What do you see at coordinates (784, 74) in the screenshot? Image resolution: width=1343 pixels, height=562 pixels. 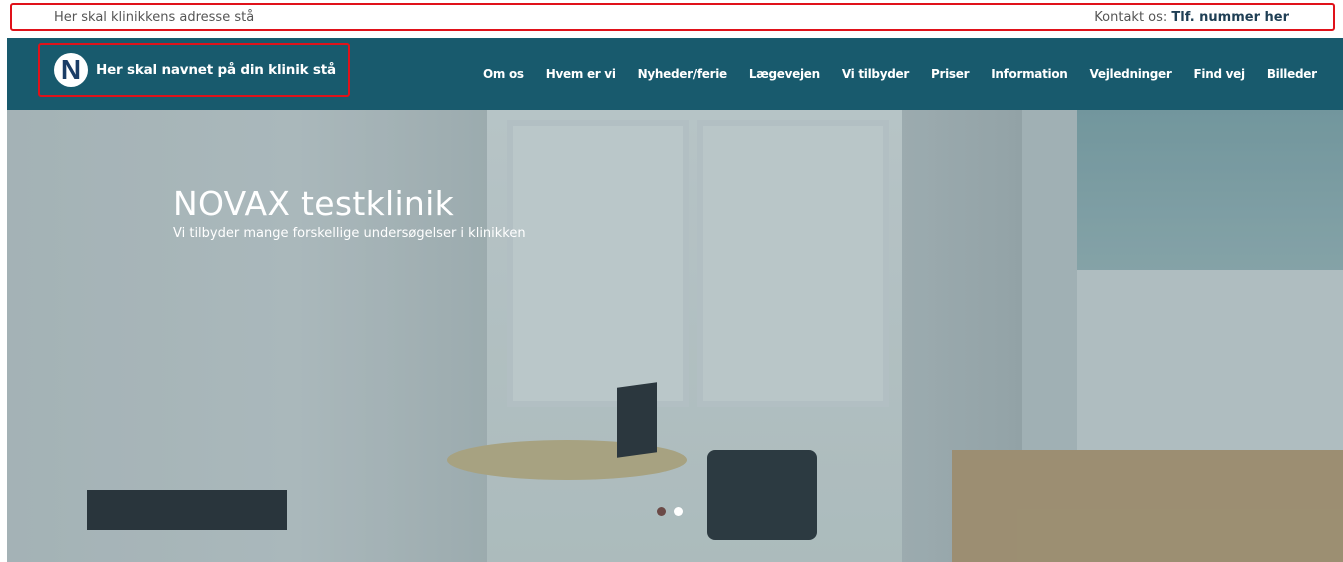 I see `nav-item-laegevejen: Lægevejen` at bounding box center [784, 74].